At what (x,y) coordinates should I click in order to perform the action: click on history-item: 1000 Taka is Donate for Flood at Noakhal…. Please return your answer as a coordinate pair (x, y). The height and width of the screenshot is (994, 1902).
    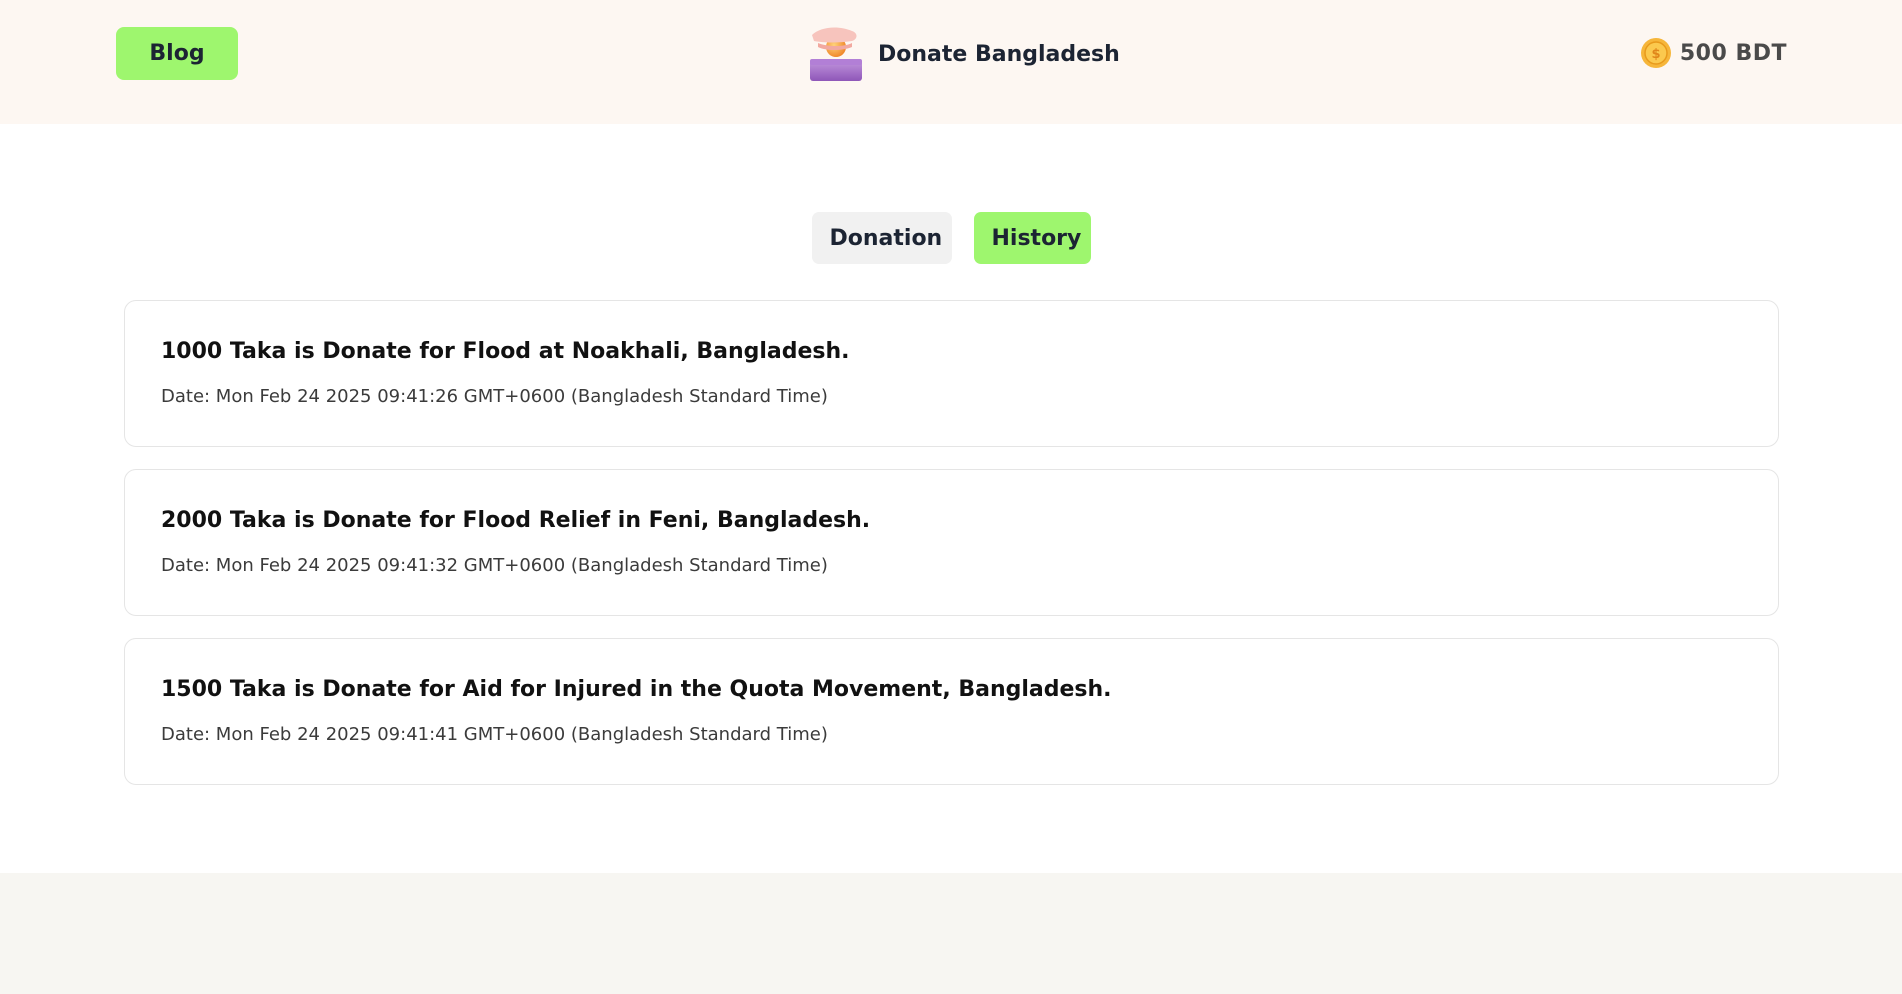
    Looking at the image, I should click on (951, 373).